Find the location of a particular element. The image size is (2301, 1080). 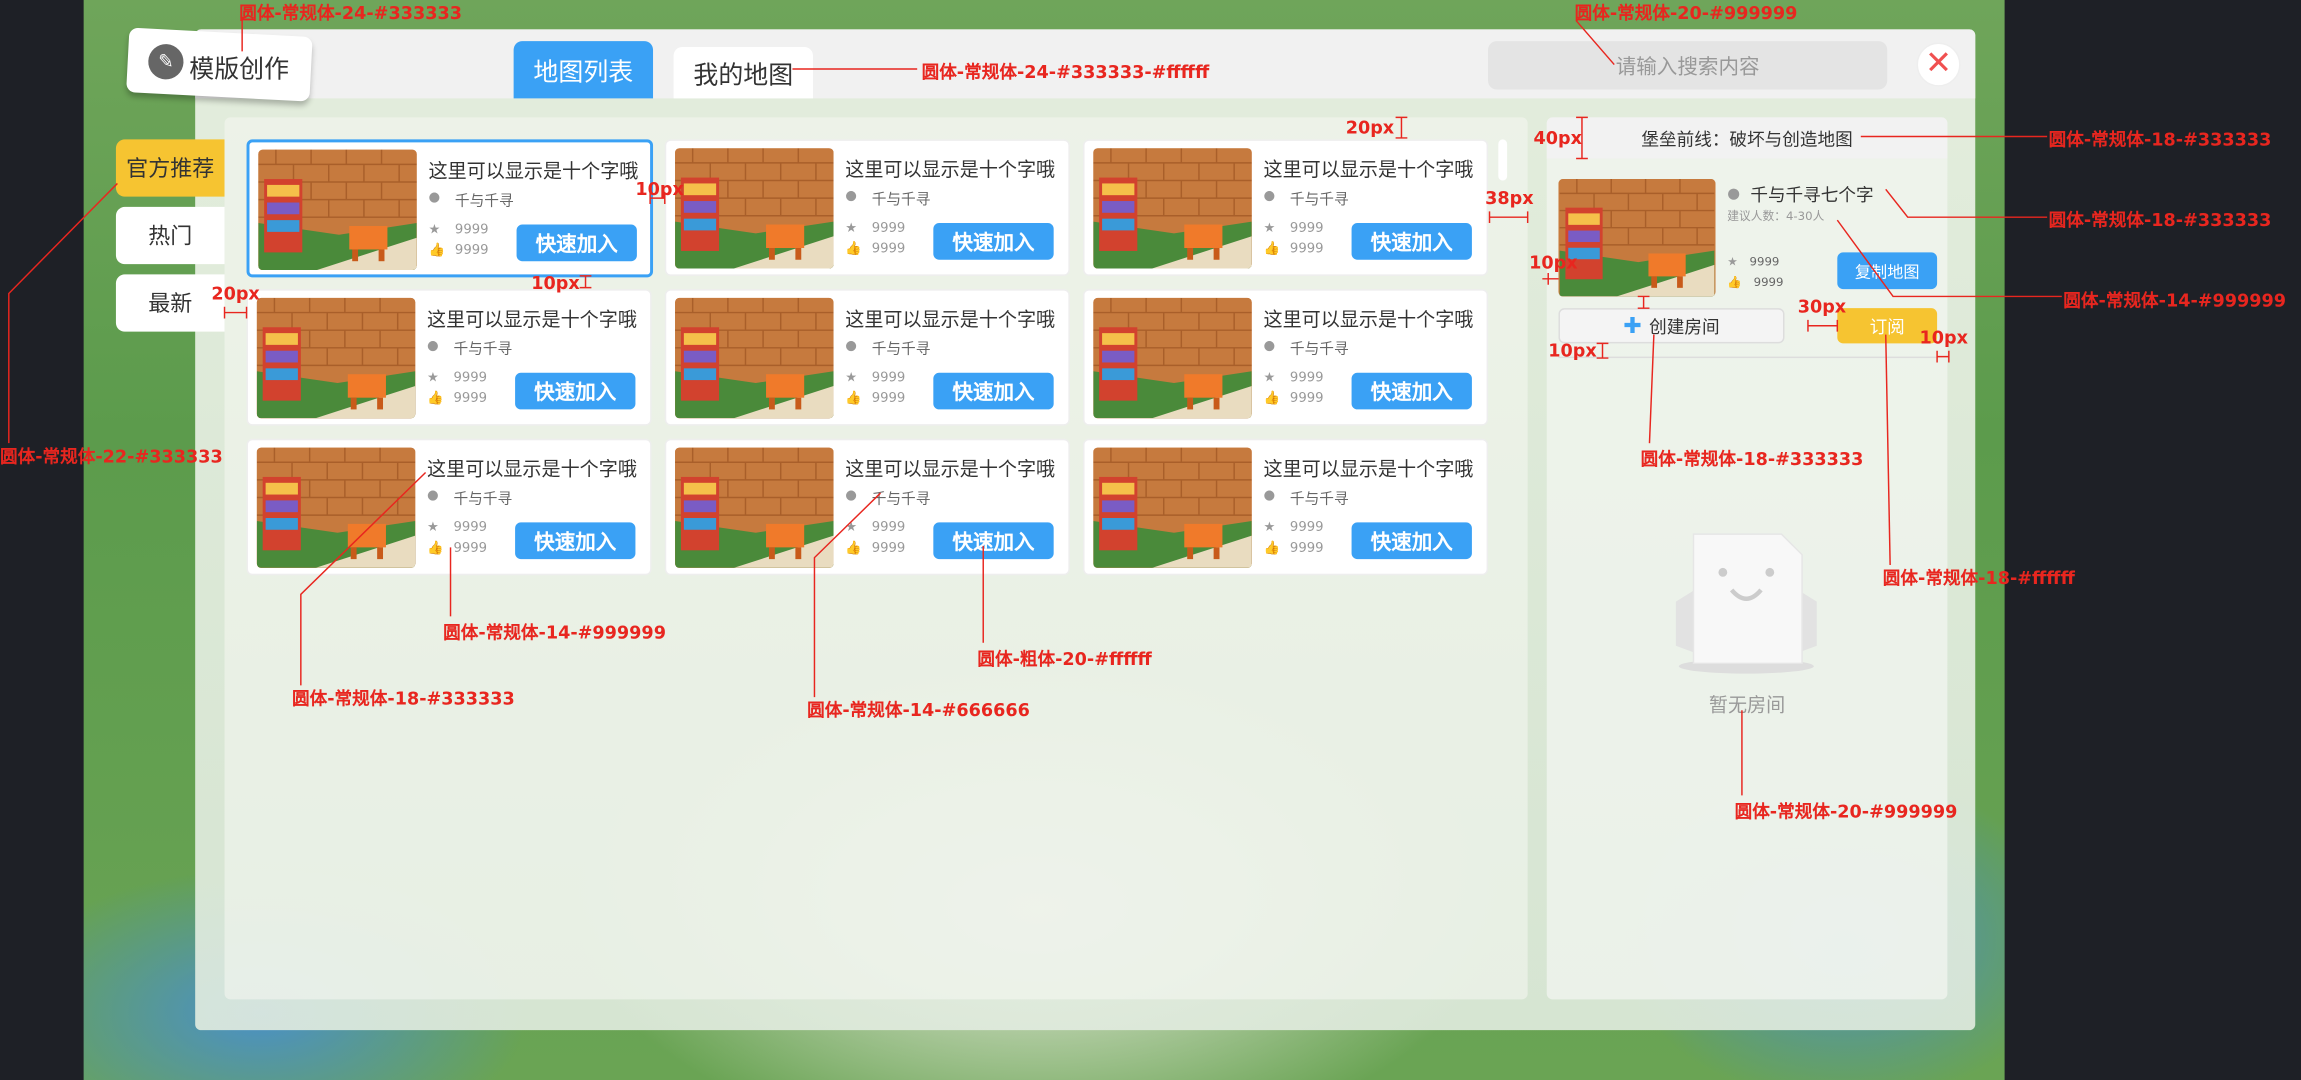

annotation-label: 圆体-常规体-14-#666666 is located at coordinates (918, 710).